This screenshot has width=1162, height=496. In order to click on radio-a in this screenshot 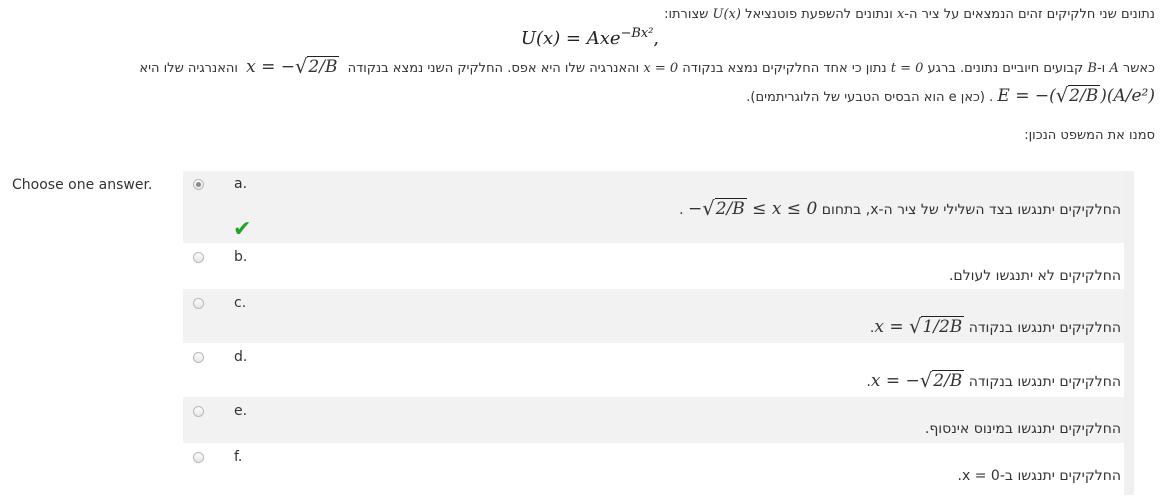, I will do `click(198, 184)`.